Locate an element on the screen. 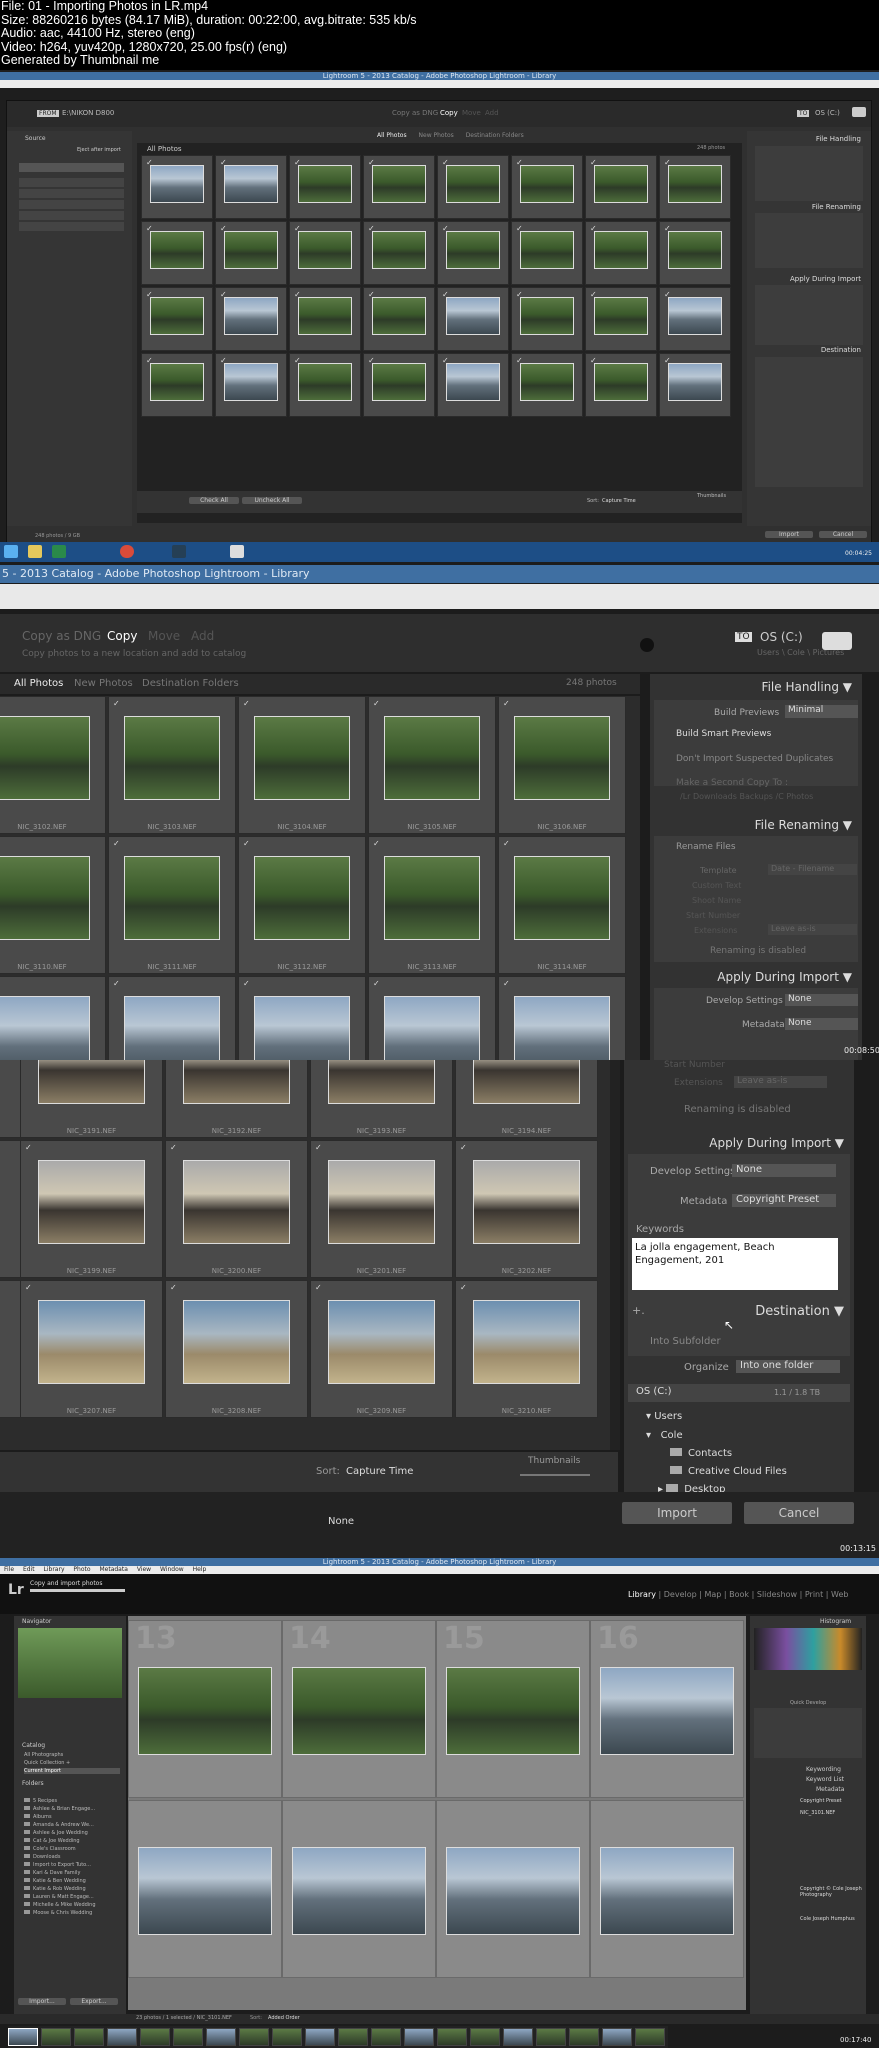  check-all-button: Check All is located at coordinates (214, 500).